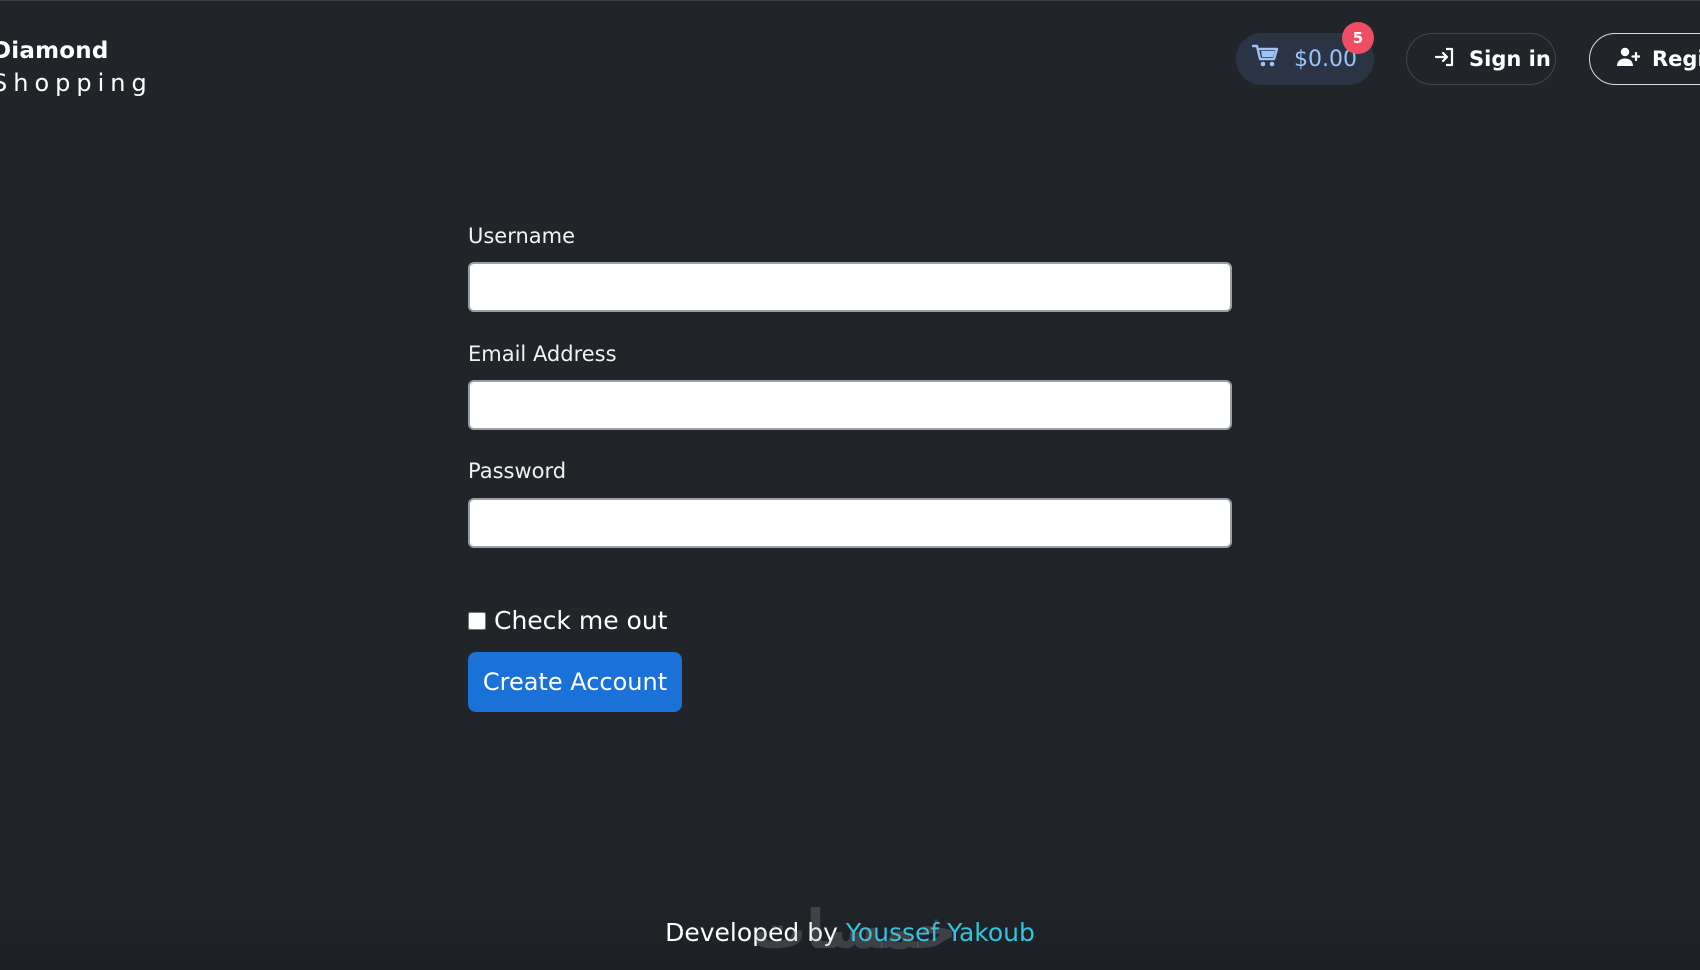 This screenshot has width=1700, height=970. Describe the element at coordinates (1358, 38) in the screenshot. I see `cart-count-badge: 5` at that location.